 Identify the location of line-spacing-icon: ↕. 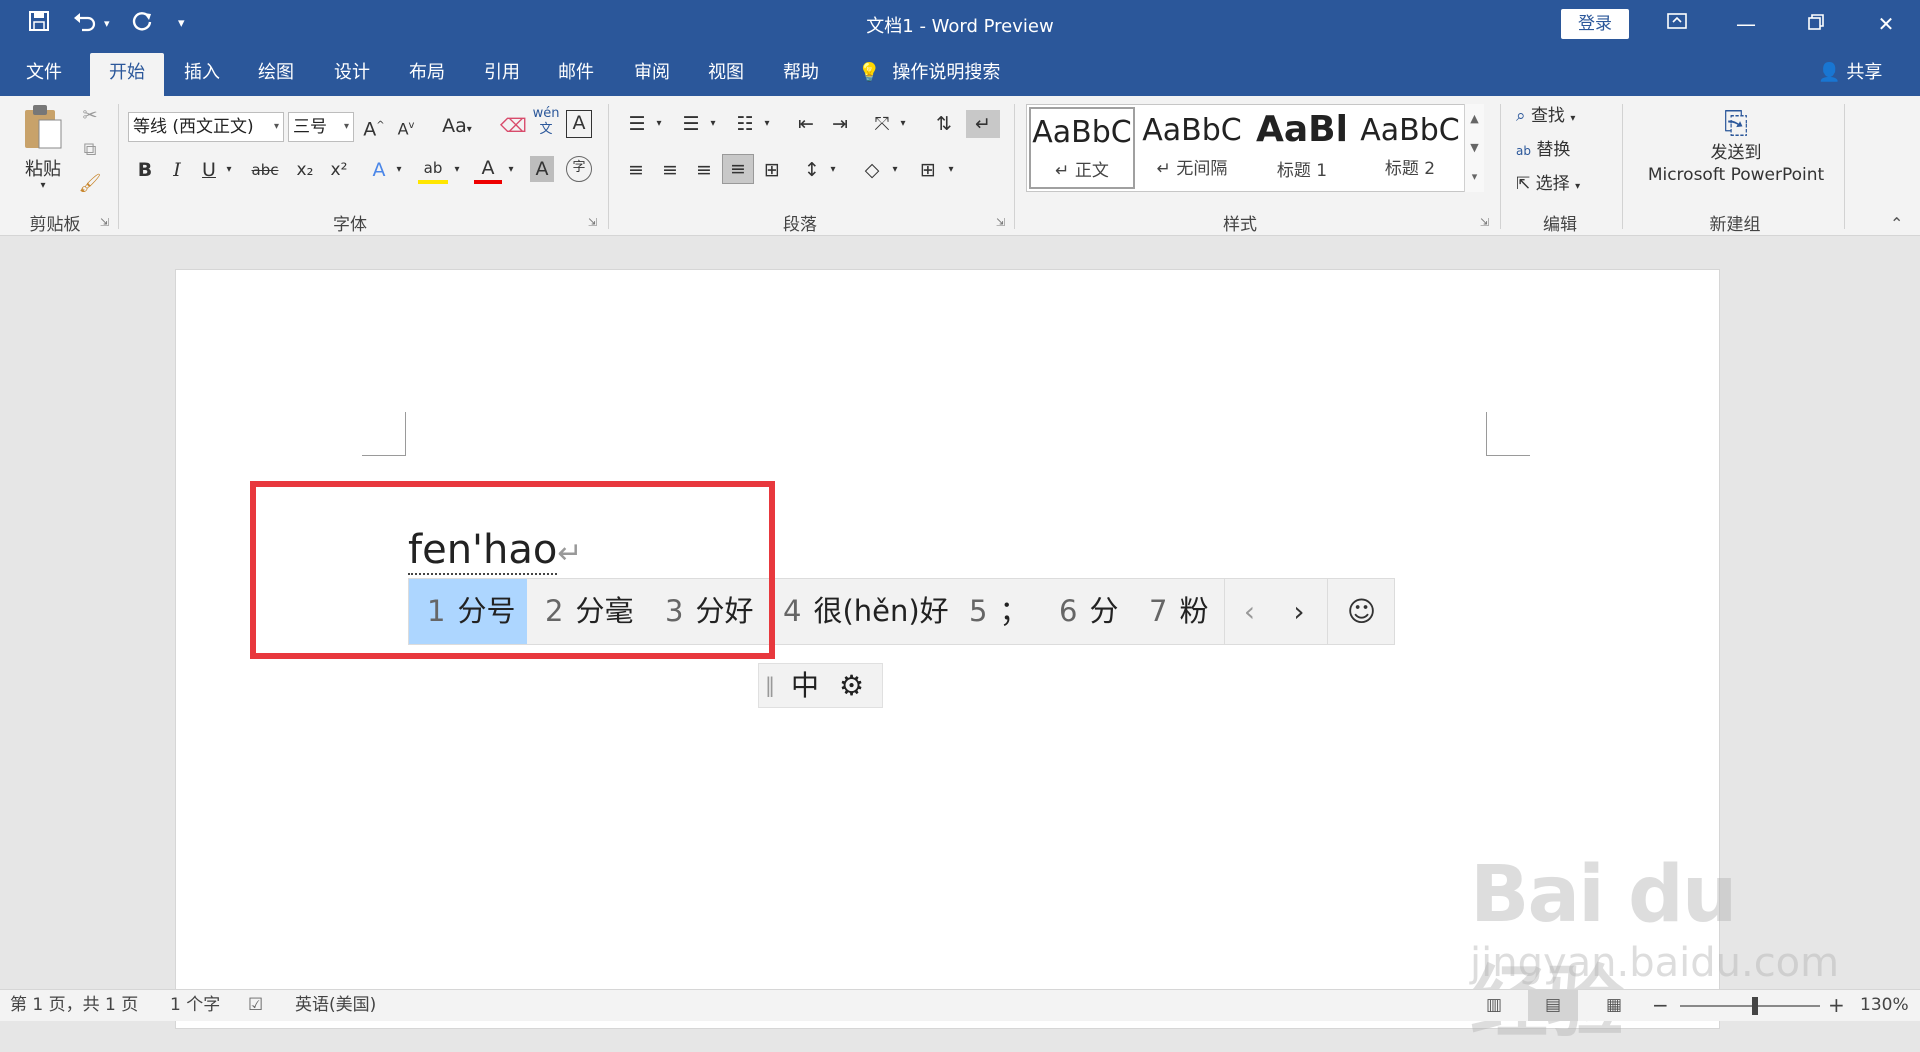
(812, 170).